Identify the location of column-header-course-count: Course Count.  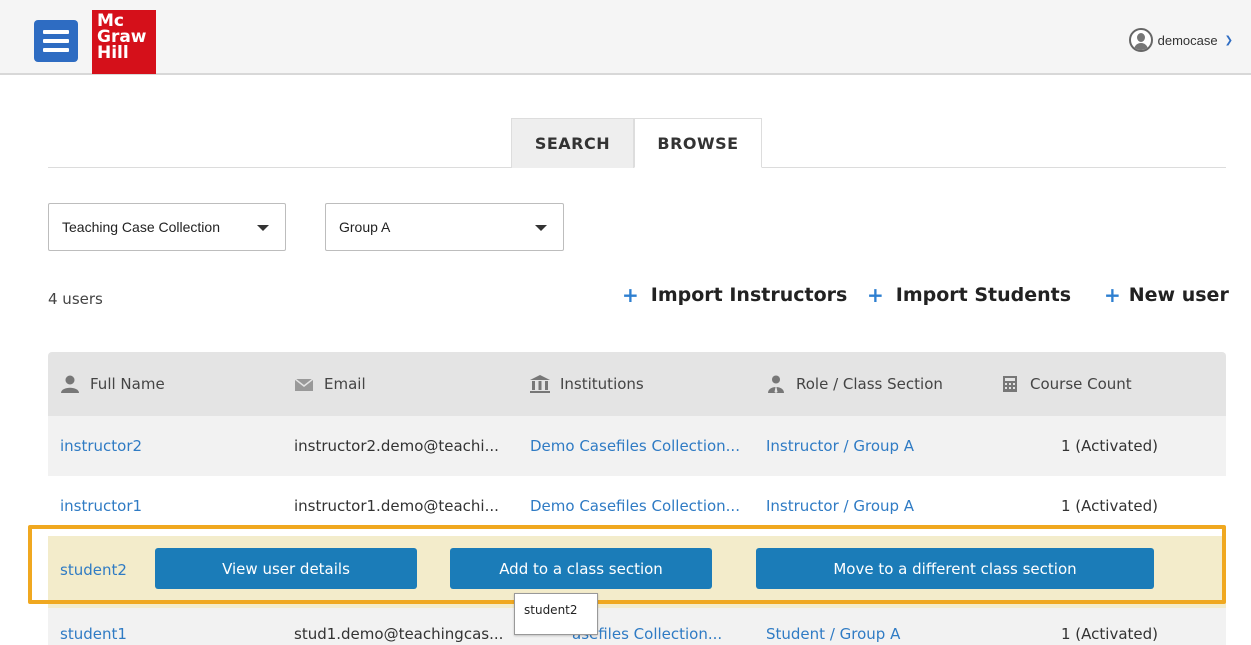
(1066, 384).